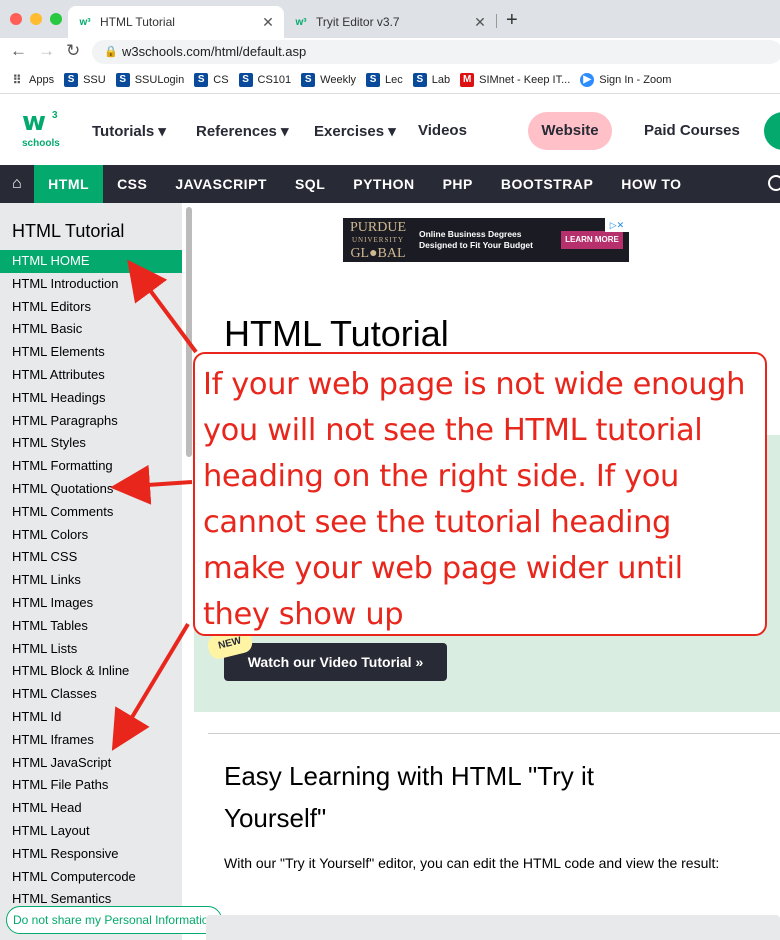  I want to click on sidebar-item-html-responsive: HTML Responsive, so click(91, 854).